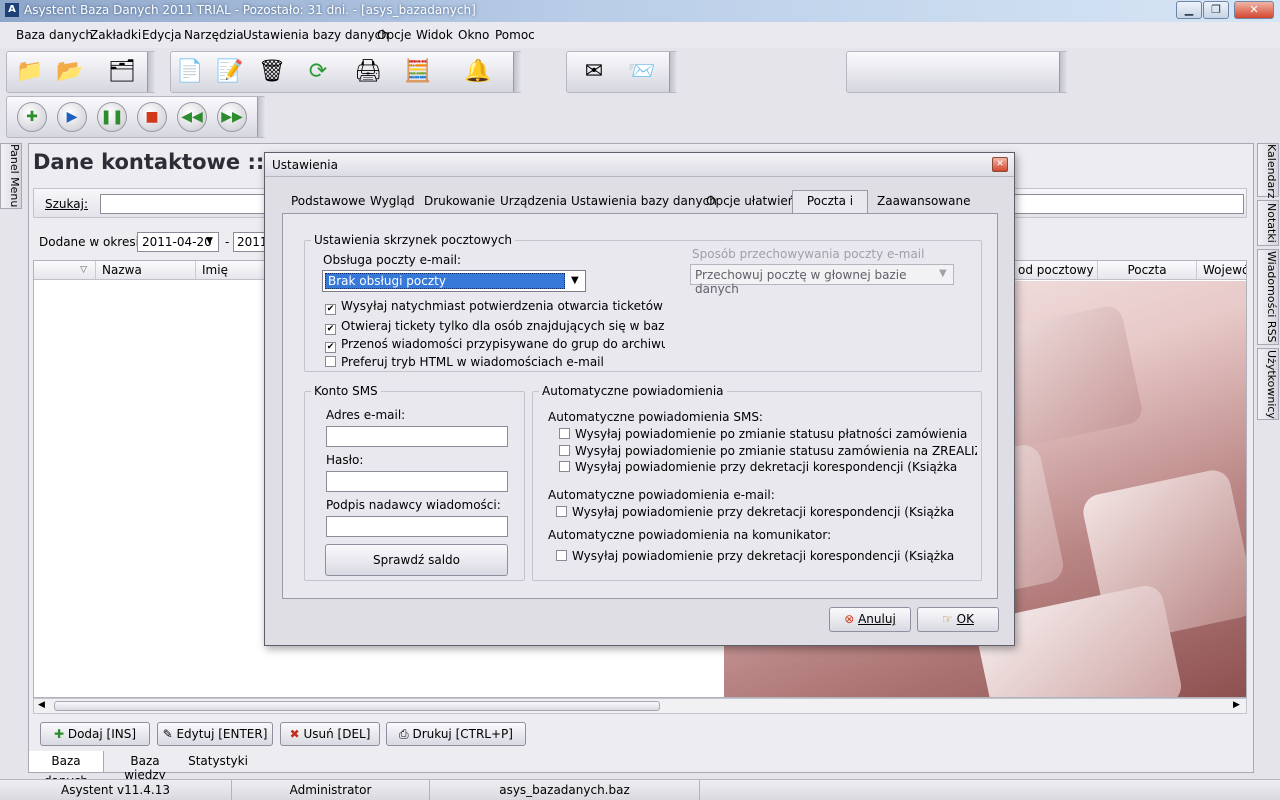 The height and width of the screenshot is (800, 1280). I want to click on dialog-close-button: ✕, so click(1000, 164).